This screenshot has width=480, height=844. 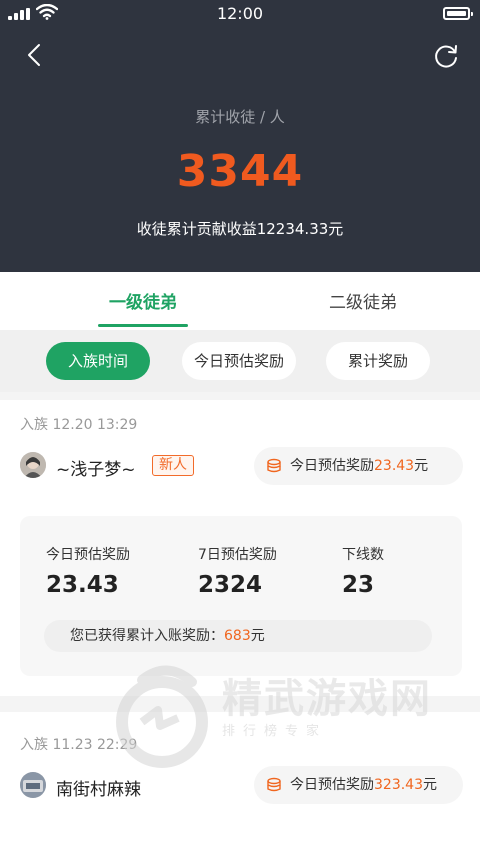 I want to click on accum-unit: 元, so click(x=257, y=636).